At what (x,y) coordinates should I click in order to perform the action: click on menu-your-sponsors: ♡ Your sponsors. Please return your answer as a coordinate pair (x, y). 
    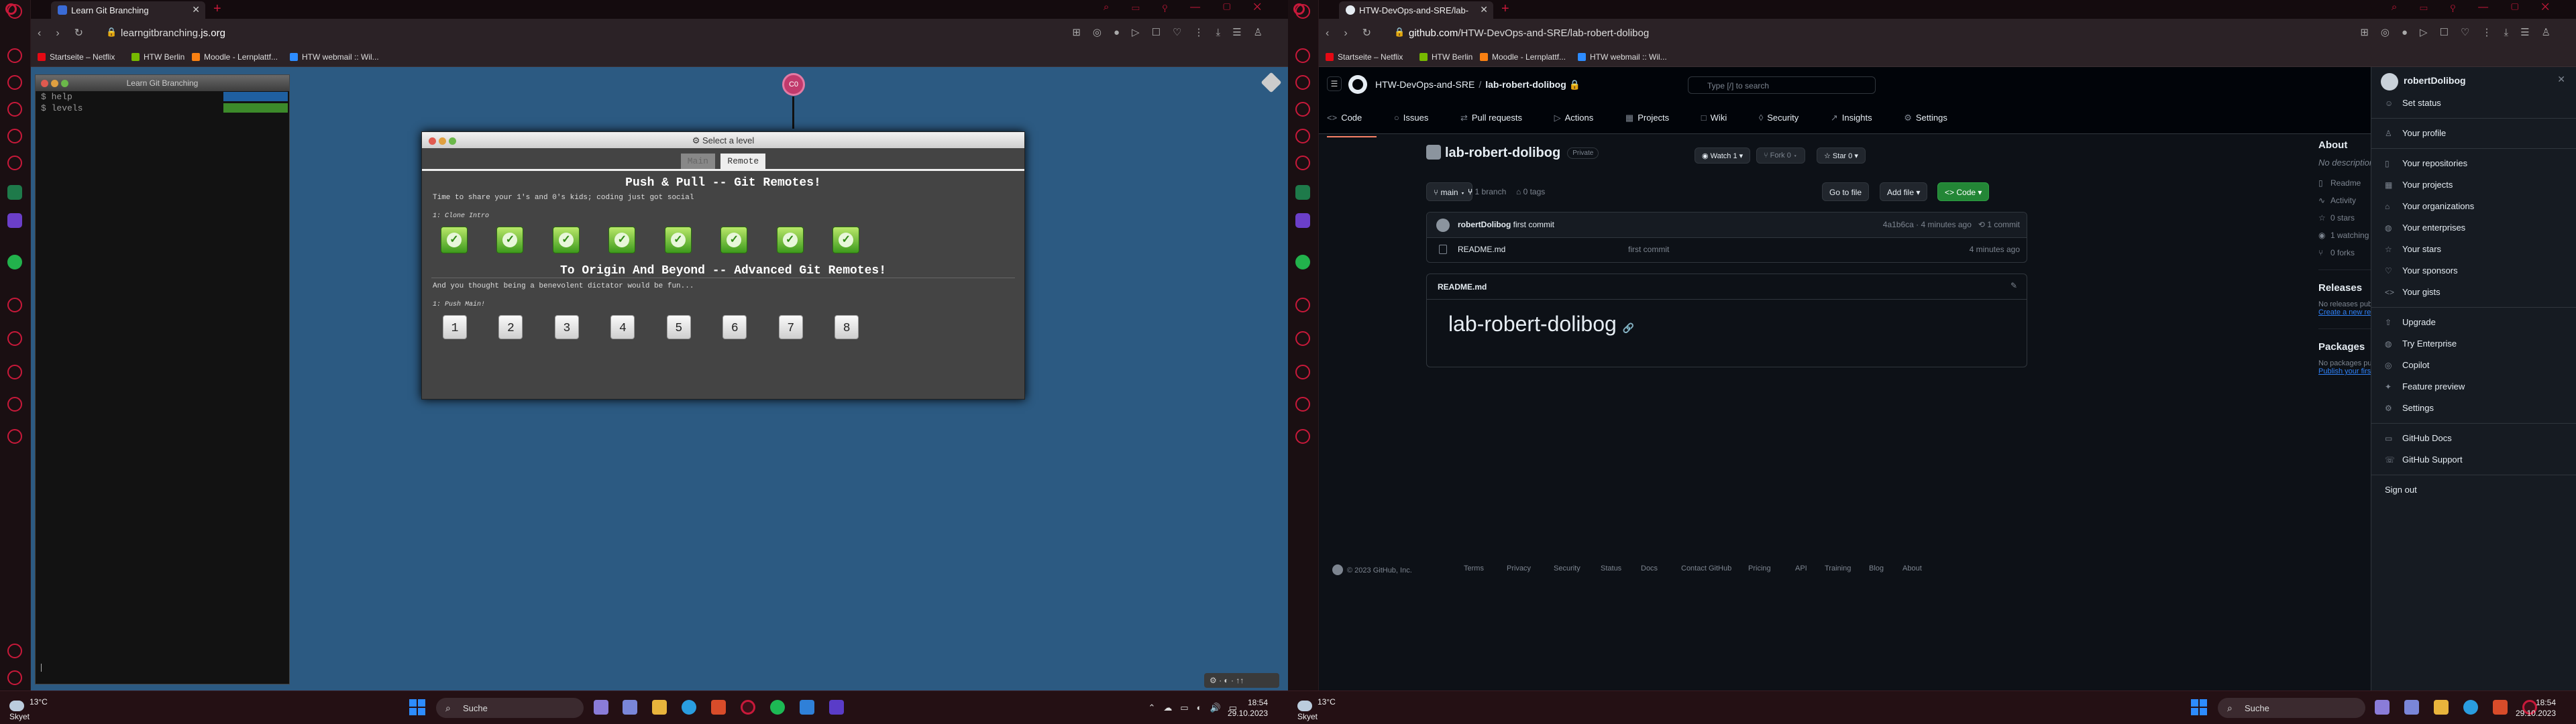
    Looking at the image, I should click on (2473, 271).